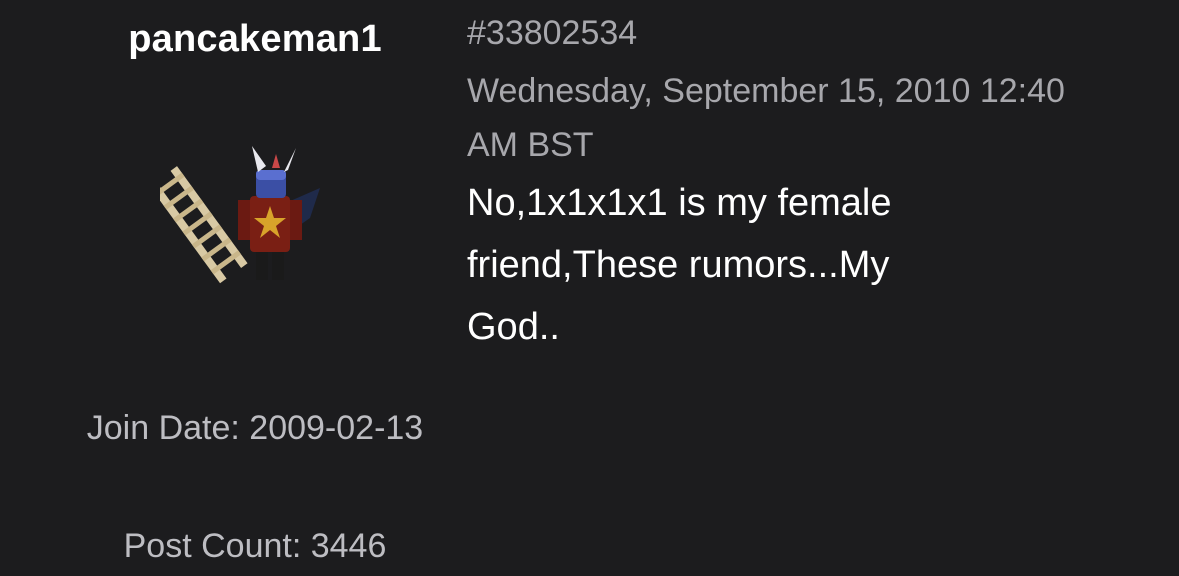 The width and height of the screenshot is (1179, 576). Describe the element at coordinates (244, 215) in the screenshot. I see `roblox-avatar-with-ladder-icon` at that location.